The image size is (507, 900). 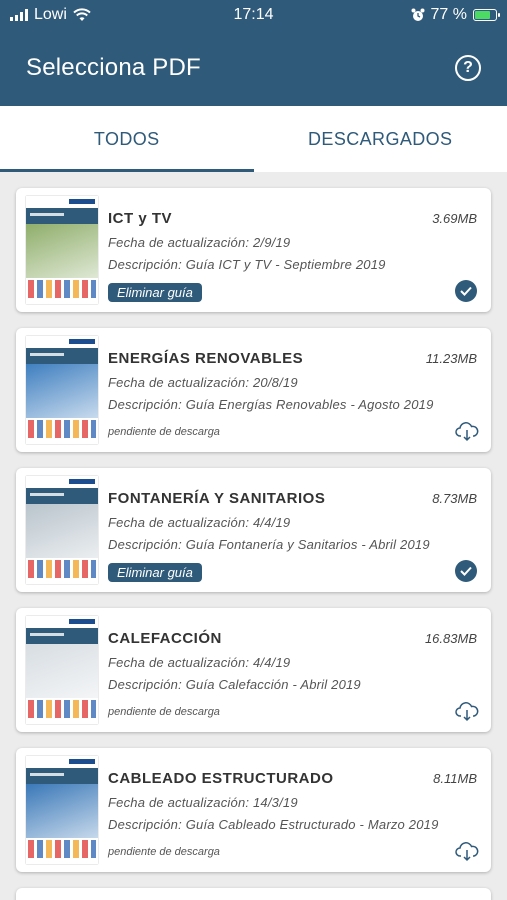 What do you see at coordinates (486, 15) in the screenshot?
I see `battery-icon` at bounding box center [486, 15].